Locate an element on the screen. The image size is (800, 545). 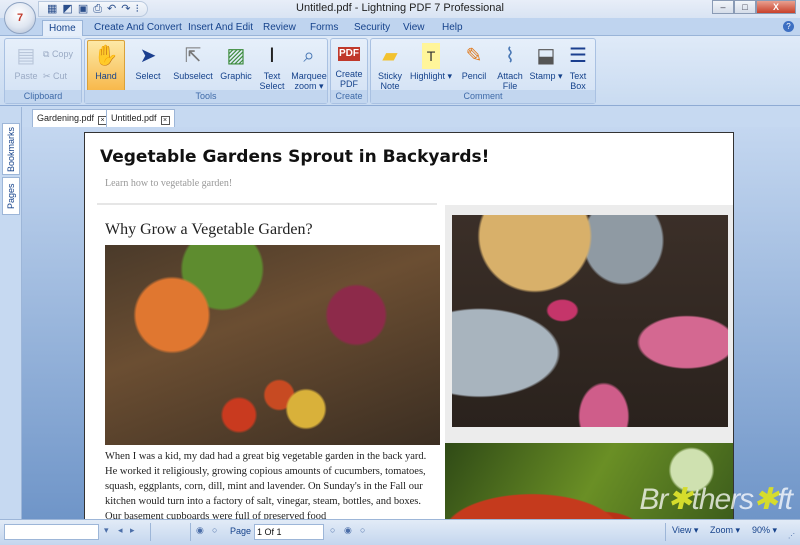
first-page-icon: ◉ is located at coordinates (200, 530).